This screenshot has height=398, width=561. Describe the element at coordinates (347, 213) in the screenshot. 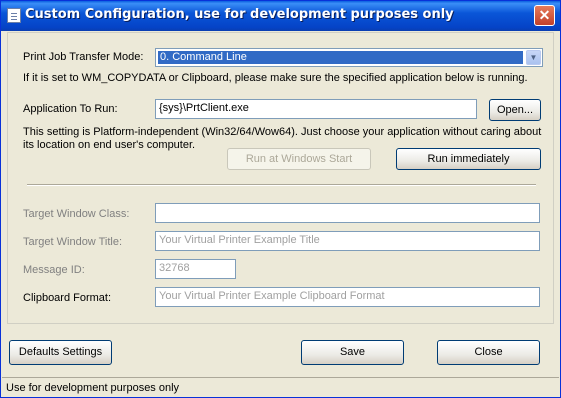

I see `target-class-input` at that location.